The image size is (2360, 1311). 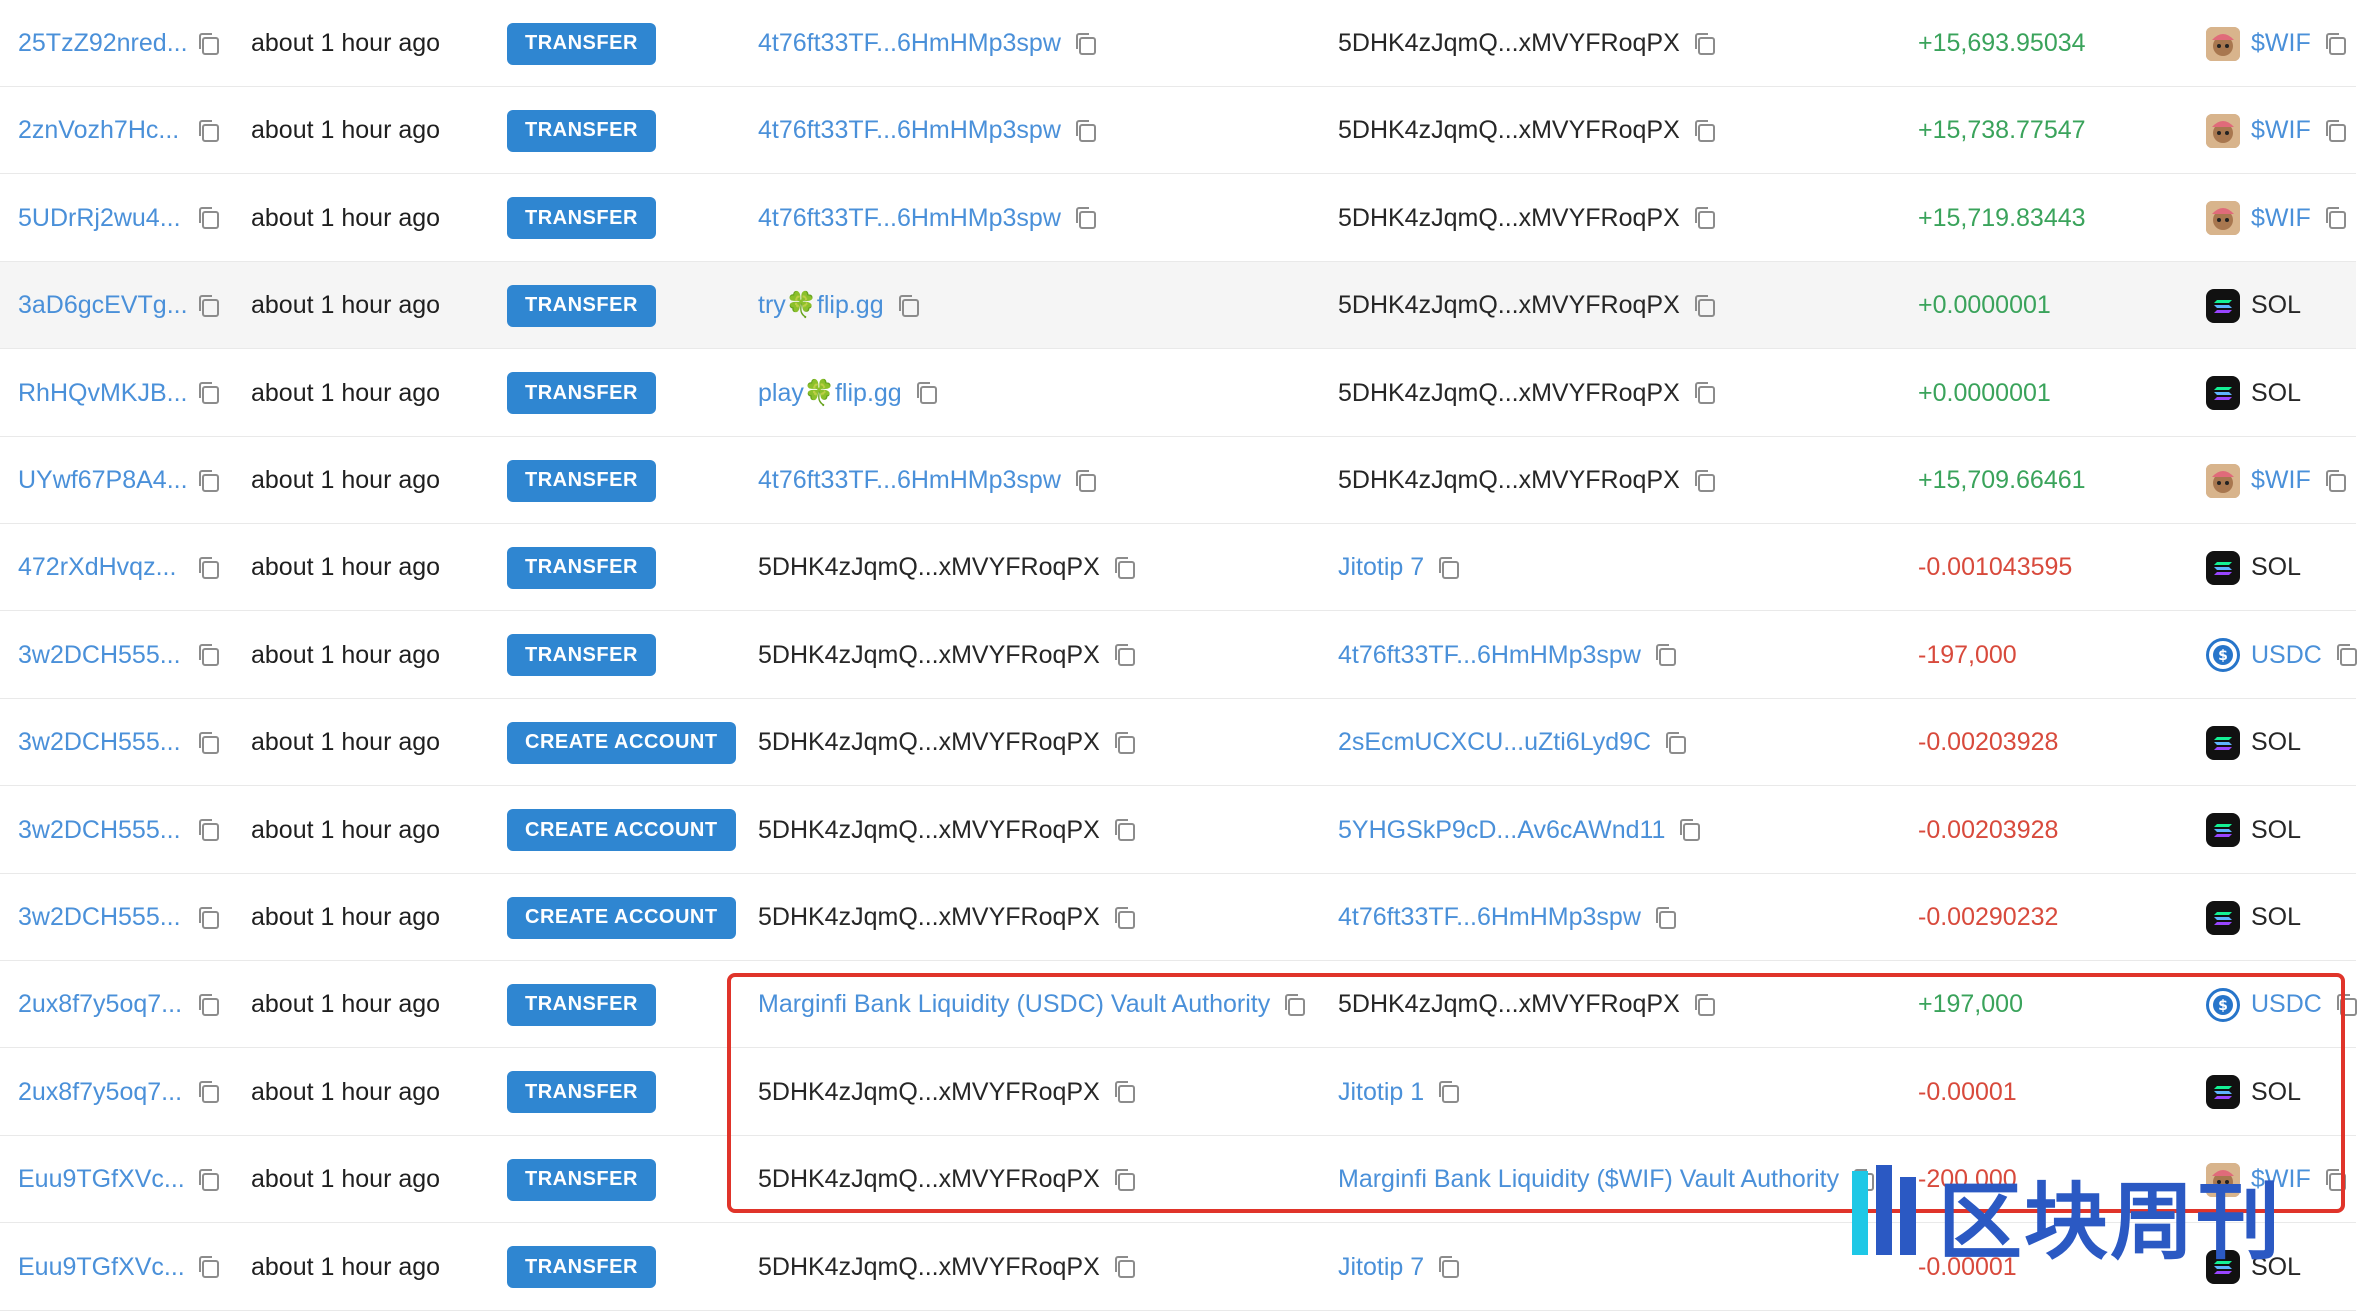 I want to click on amount-text: +15,719.83443, so click(x=2002, y=217).